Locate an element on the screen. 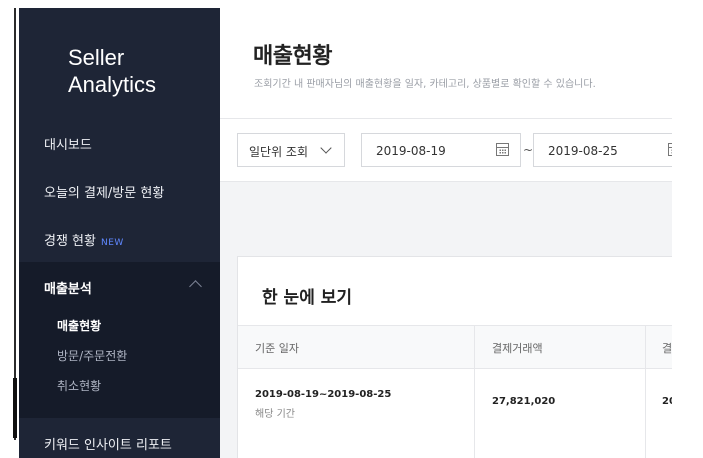 The image size is (703, 458). sidebar-item-today-status: 오늘의 결제/방문 현황 is located at coordinates (104, 191).